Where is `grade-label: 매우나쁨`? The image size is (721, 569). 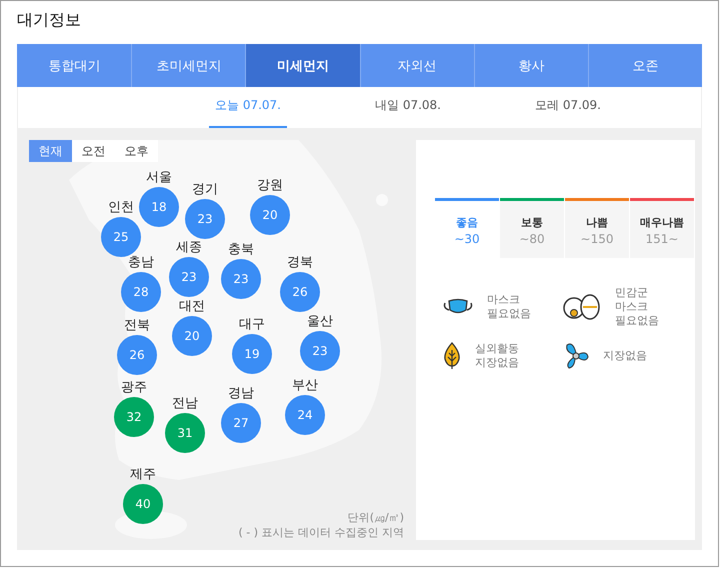 grade-label: 매우나쁨 is located at coordinates (662, 222).